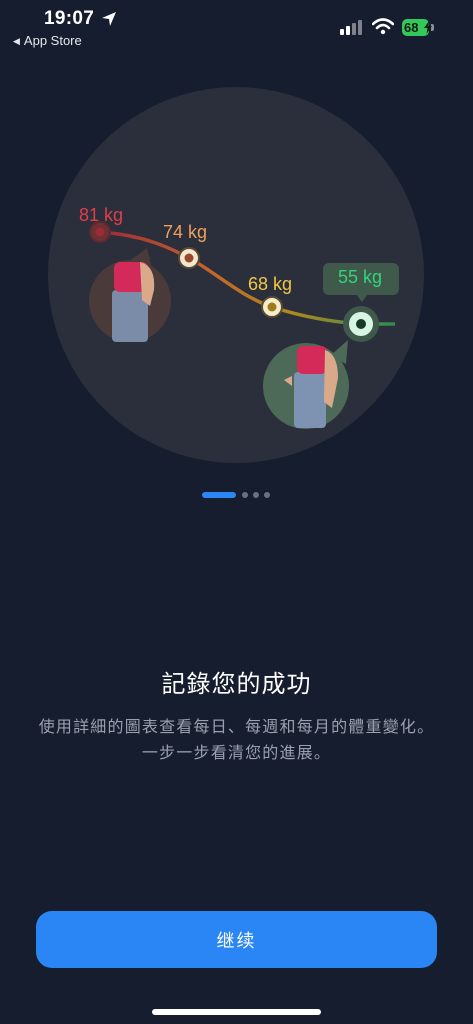 The width and height of the screenshot is (473, 1024). What do you see at coordinates (360, 277) in the screenshot?
I see `data-label: 55 kg` at bounding box center [360, 277].